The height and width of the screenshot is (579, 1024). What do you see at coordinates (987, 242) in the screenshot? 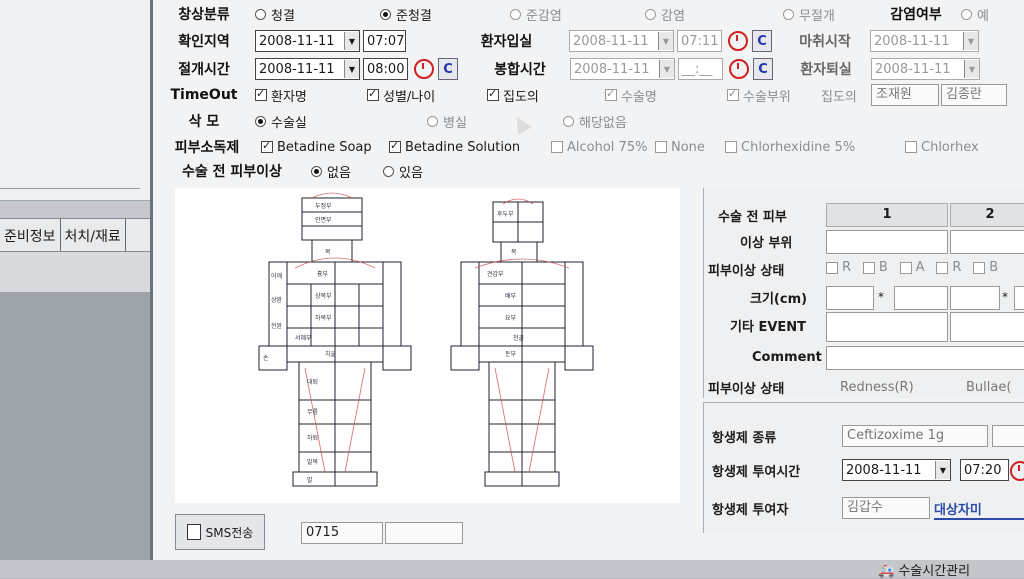
I see `skin-site-2-input` at bounding box center [987, 242].